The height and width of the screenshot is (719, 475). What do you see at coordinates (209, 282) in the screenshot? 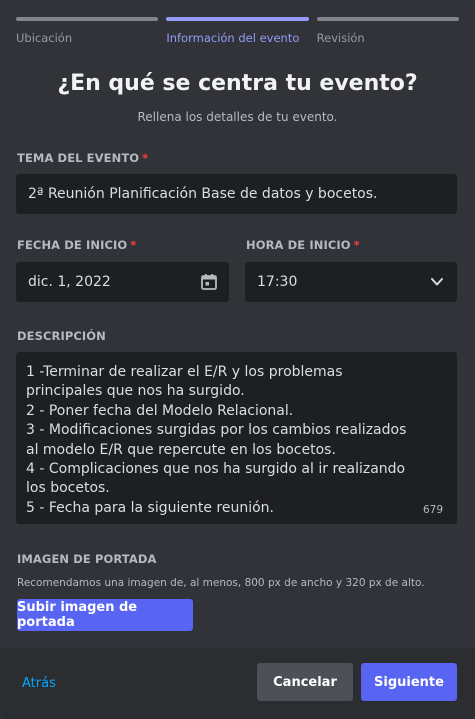
I see `calendar-icon` at bounding box center [209, 282].